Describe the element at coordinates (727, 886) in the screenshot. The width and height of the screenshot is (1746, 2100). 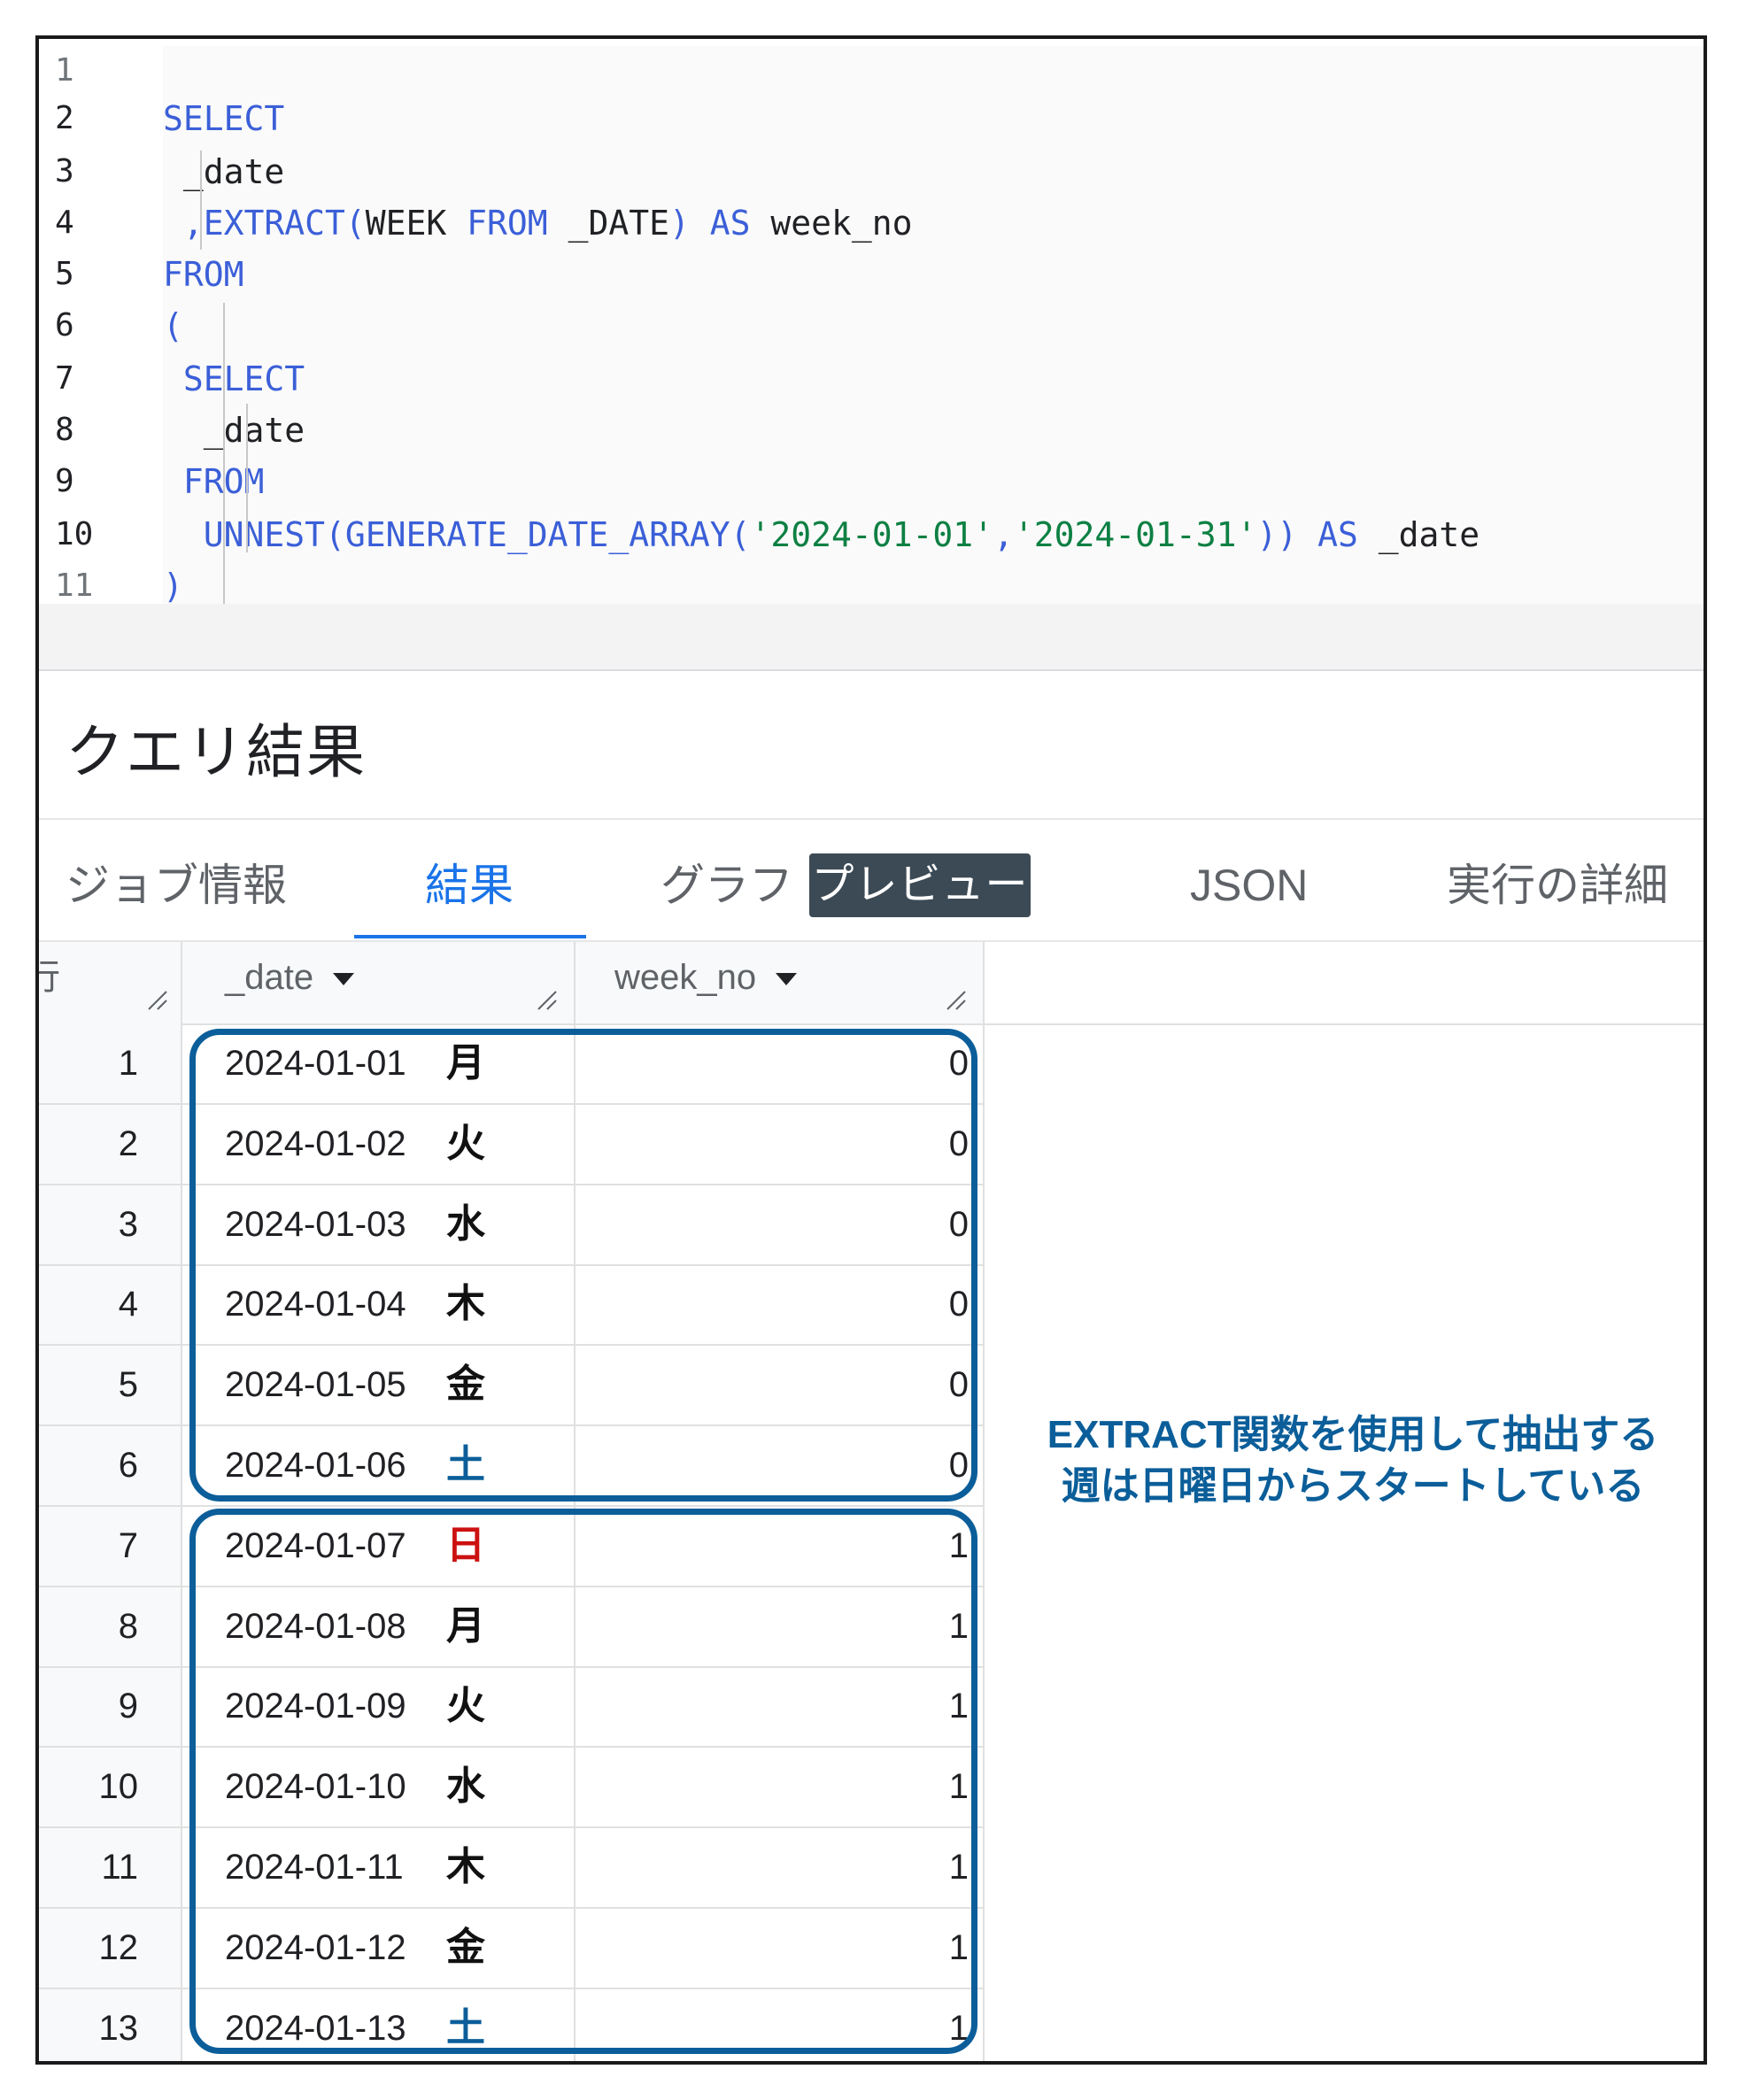
I see `tab-chart: グラフ` at that location.